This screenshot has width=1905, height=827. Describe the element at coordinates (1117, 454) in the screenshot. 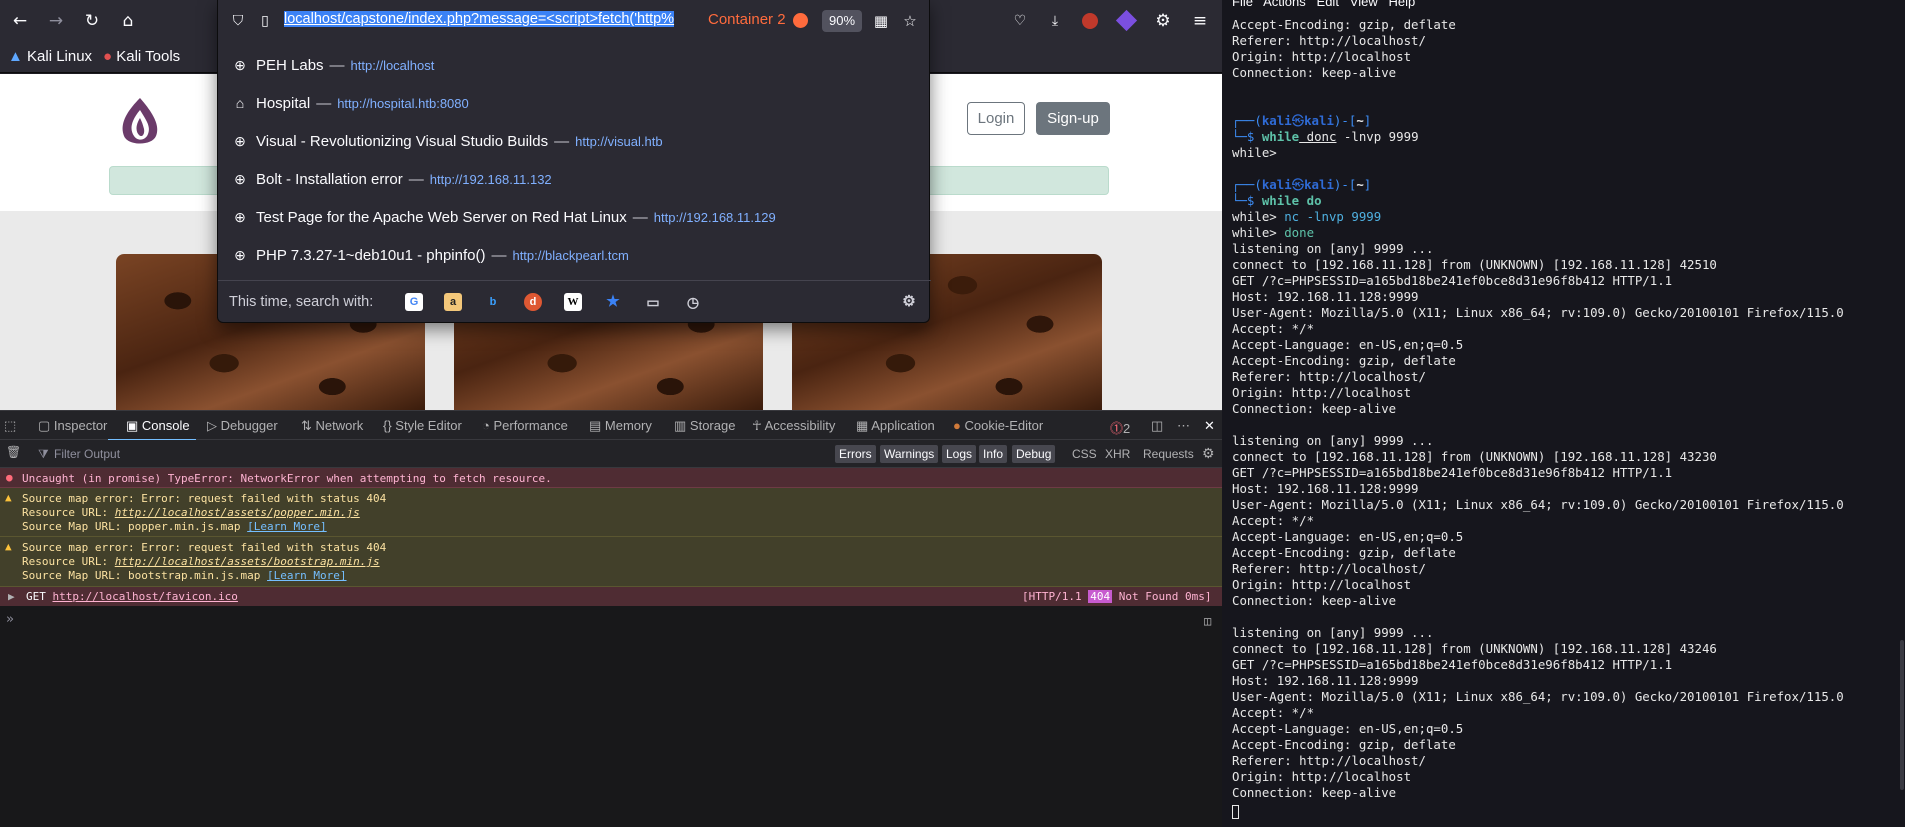

I see `filter-xhr: XHR` at that location.